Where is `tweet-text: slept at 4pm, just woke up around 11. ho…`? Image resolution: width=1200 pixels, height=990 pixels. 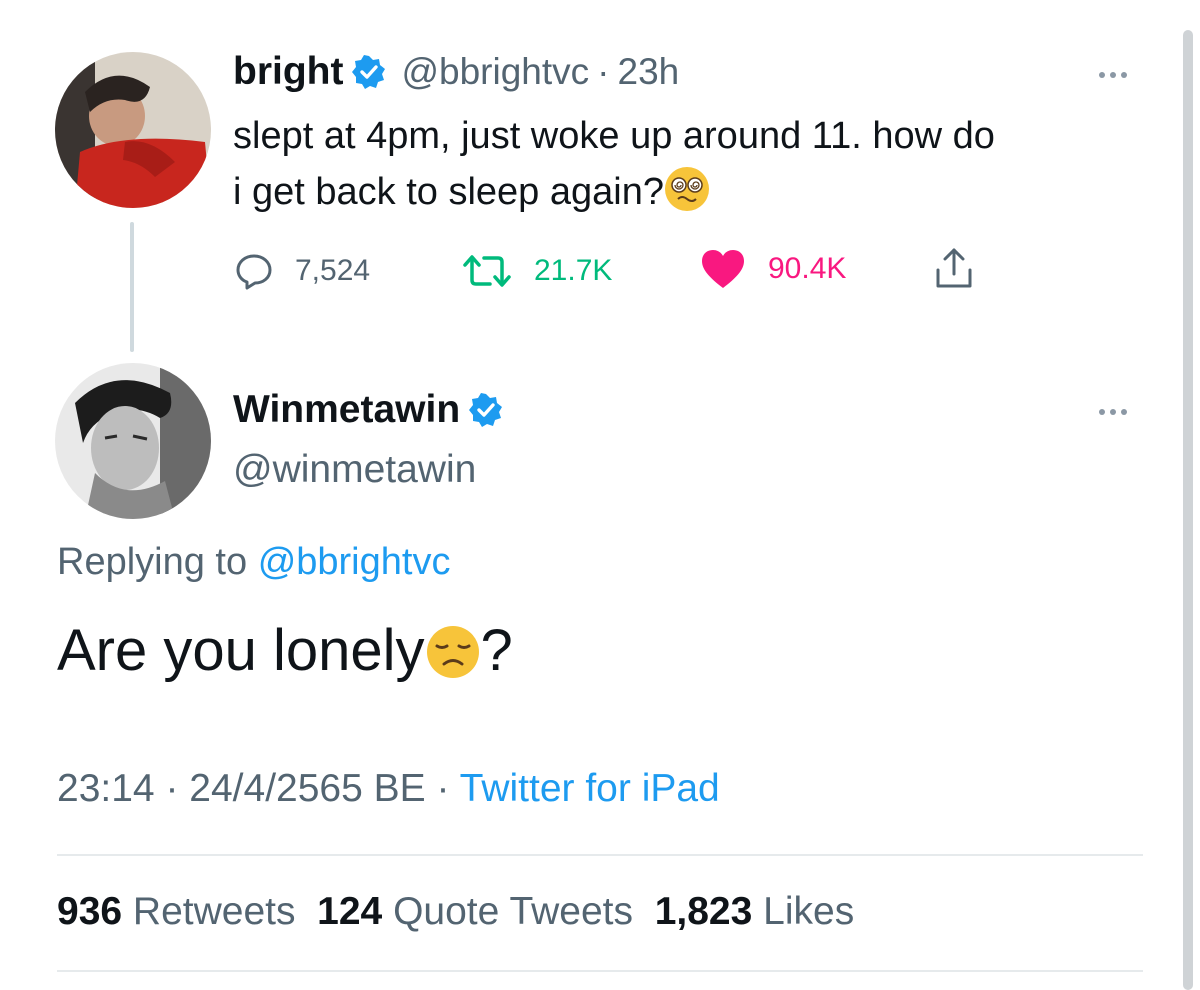 tweet-text: slept at 4pm, just woke up around 11. ho… is located at coordinates (698, 168).